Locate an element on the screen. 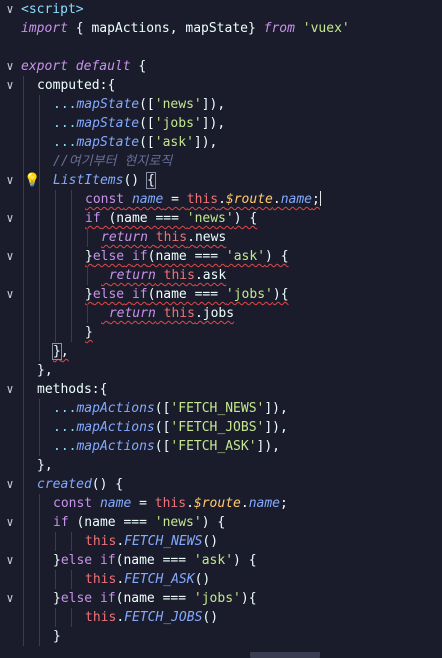 This screenshot has width=442, height=658. code-text: ...mapActions(['FETCH_ASK']), is located at coordinates (166, 446).